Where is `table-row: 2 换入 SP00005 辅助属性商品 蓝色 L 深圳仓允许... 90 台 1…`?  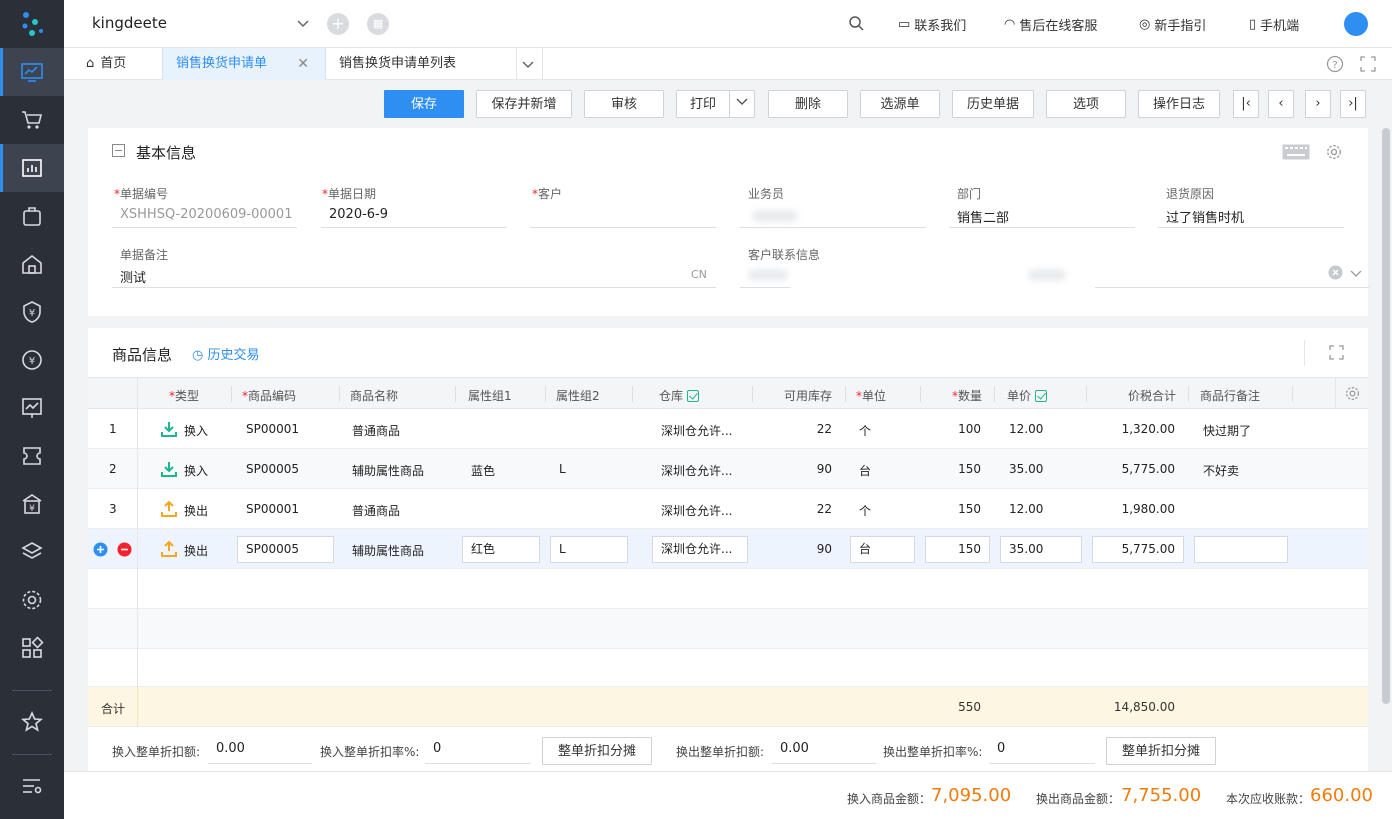 table-row: 2 换入 SP00005 辅助属性商品 蓝色 L 深圳仓允许... 90 台 1… is located at coordinates (728, 469).